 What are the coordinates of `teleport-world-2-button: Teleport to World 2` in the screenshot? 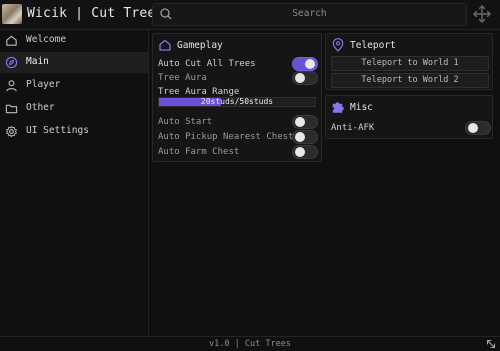 It's located at (410, 80).